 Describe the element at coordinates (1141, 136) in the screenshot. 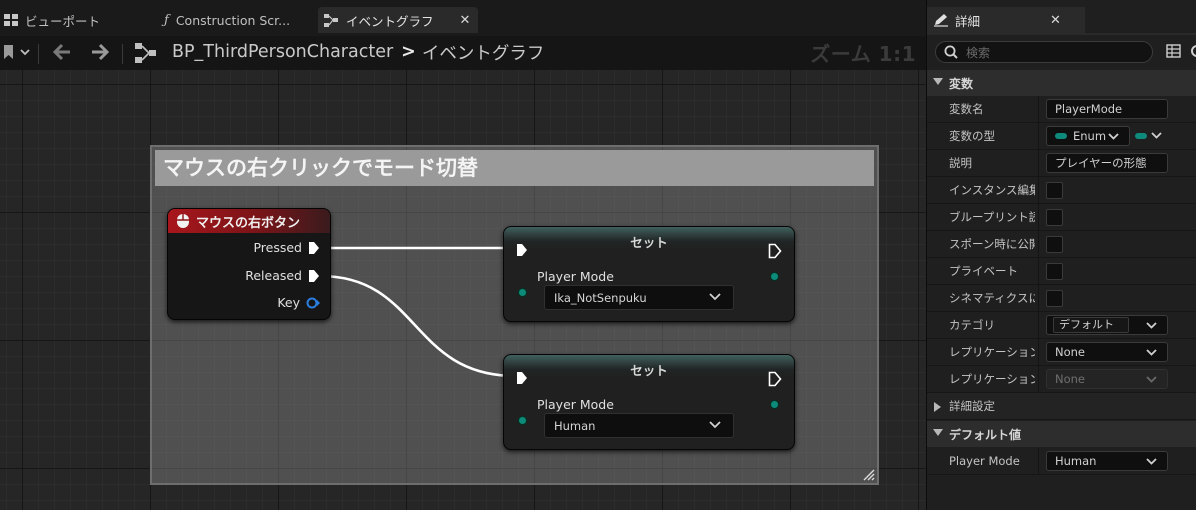

I see `container-swatch` at that location.